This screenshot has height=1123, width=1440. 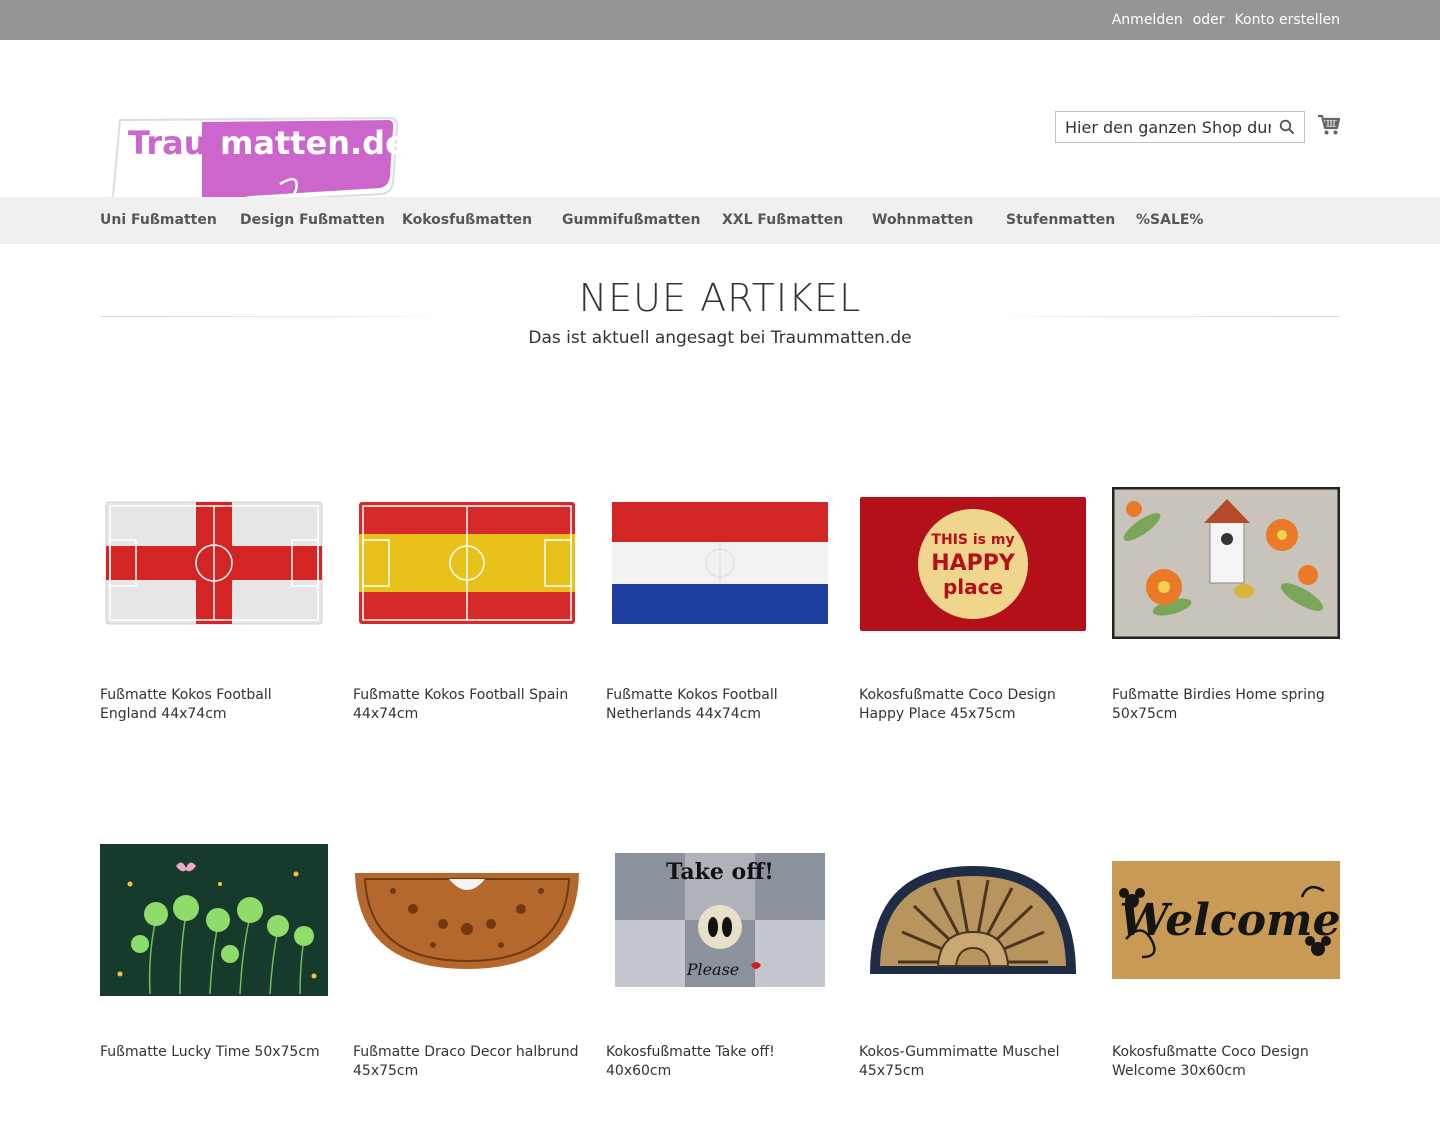 What do you see at coordinates (1226, 705) in the screenshot?
I see `product-name: Fußmatte Birdies Home spring 50x75cm` at bounding box center [1226, 705].